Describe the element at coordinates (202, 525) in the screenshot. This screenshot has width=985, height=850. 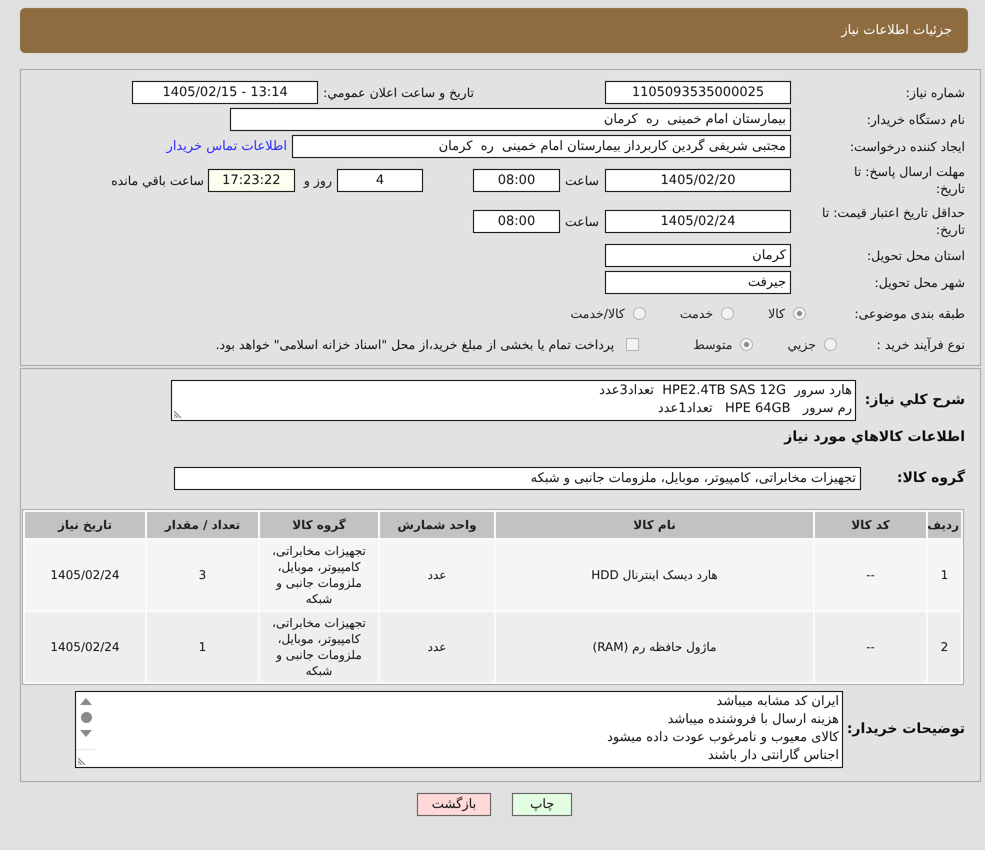
I see `column-header: تعداد / مقدار` at that location.